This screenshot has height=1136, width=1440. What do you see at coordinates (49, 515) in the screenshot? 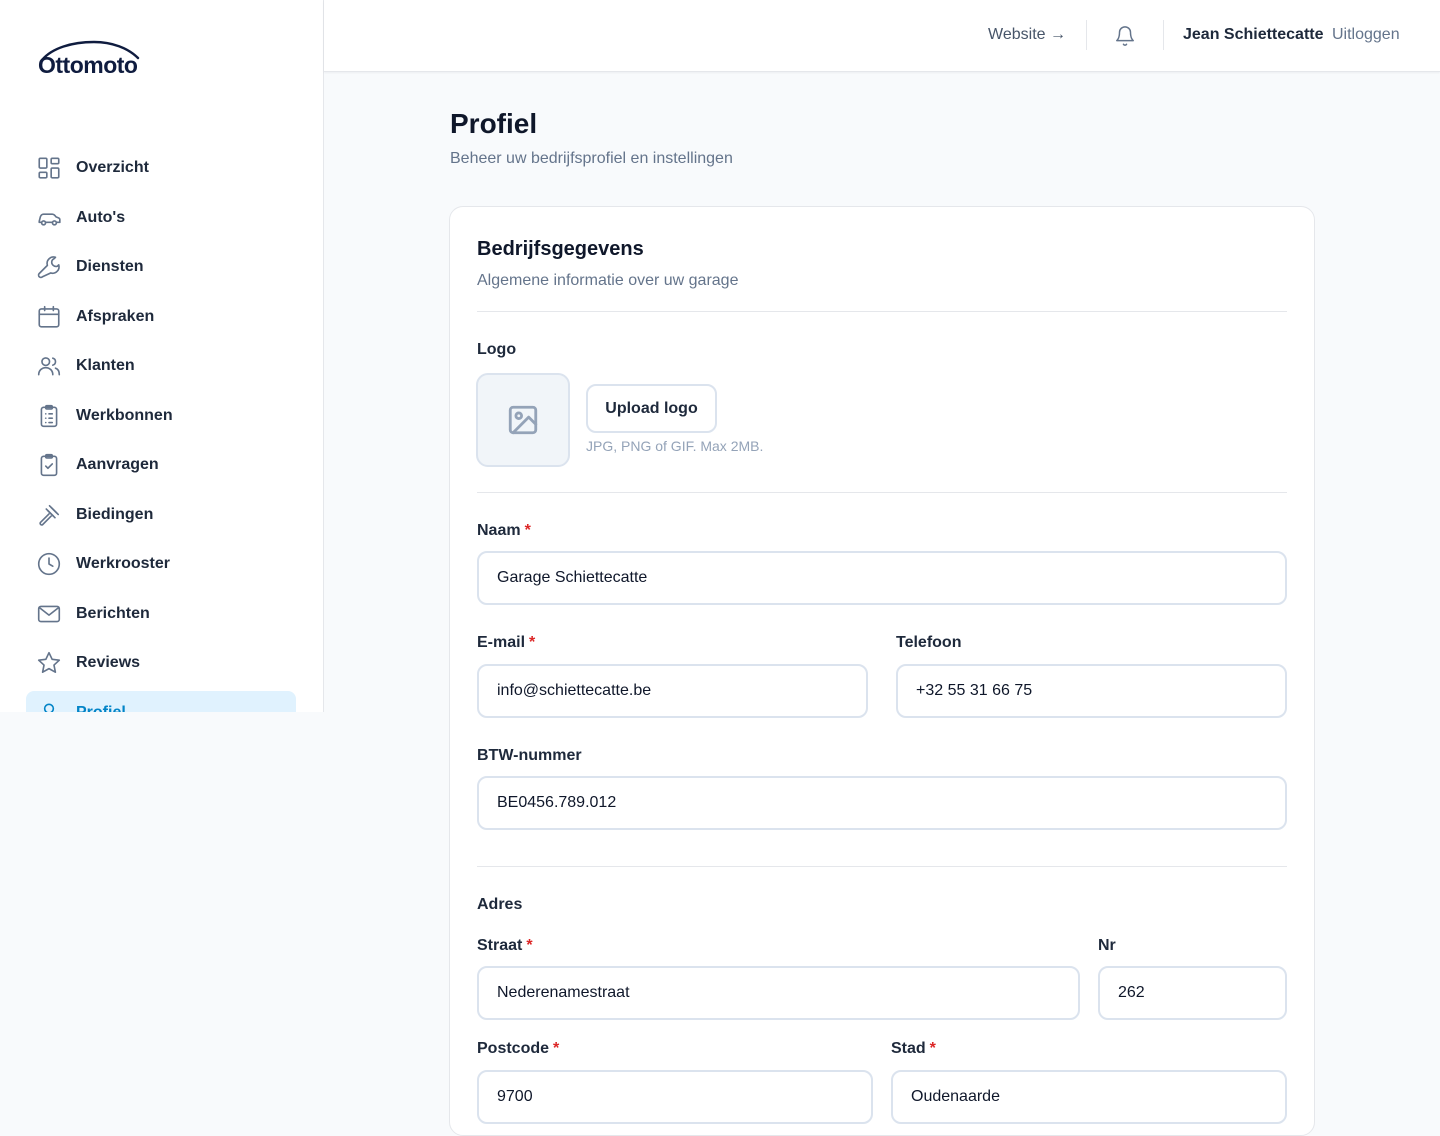
I see `gavel-icon` at bounding box center [49, 515].